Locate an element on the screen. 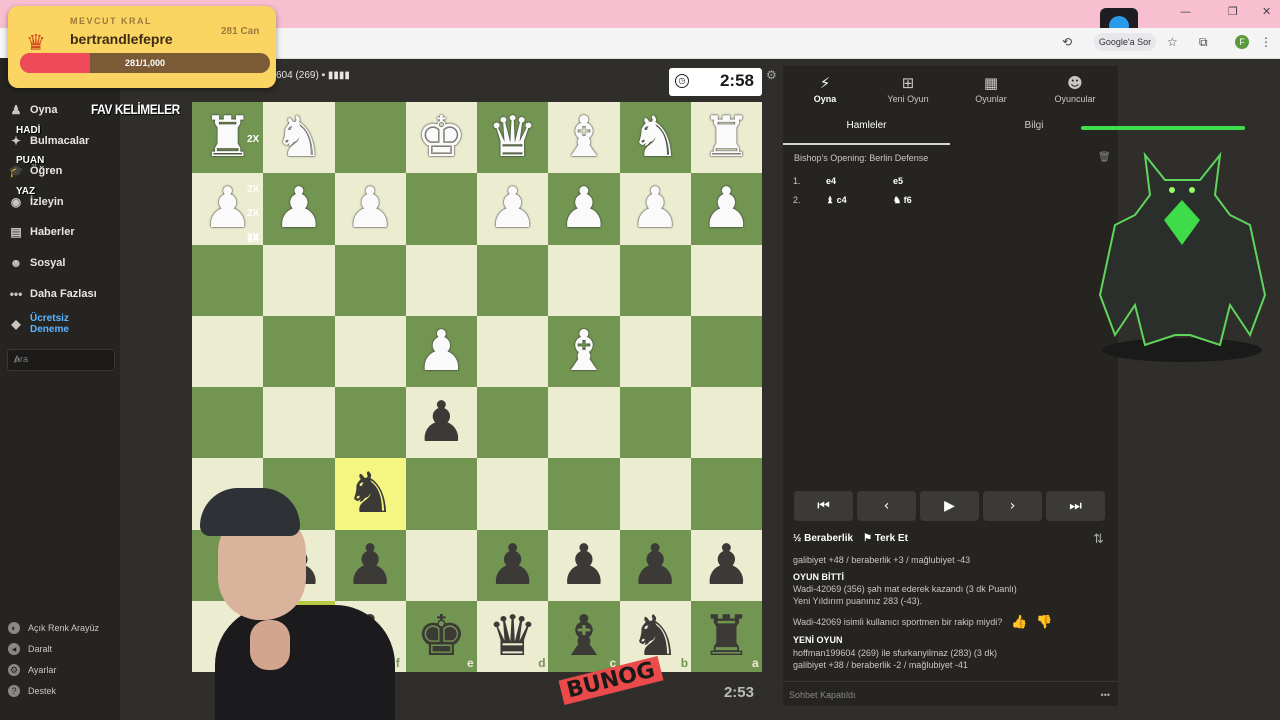  minimize-icon: — is located at coordinates (1185, 11).